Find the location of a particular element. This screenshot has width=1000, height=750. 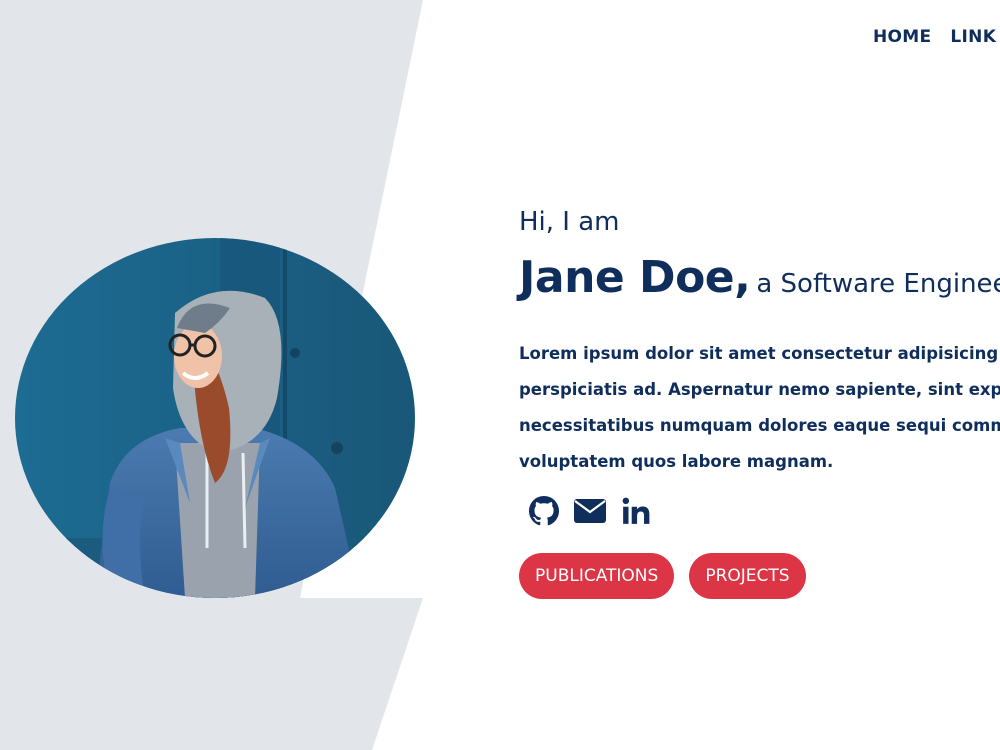

nav-item-home: HOME is located at coordinates (902, 37).